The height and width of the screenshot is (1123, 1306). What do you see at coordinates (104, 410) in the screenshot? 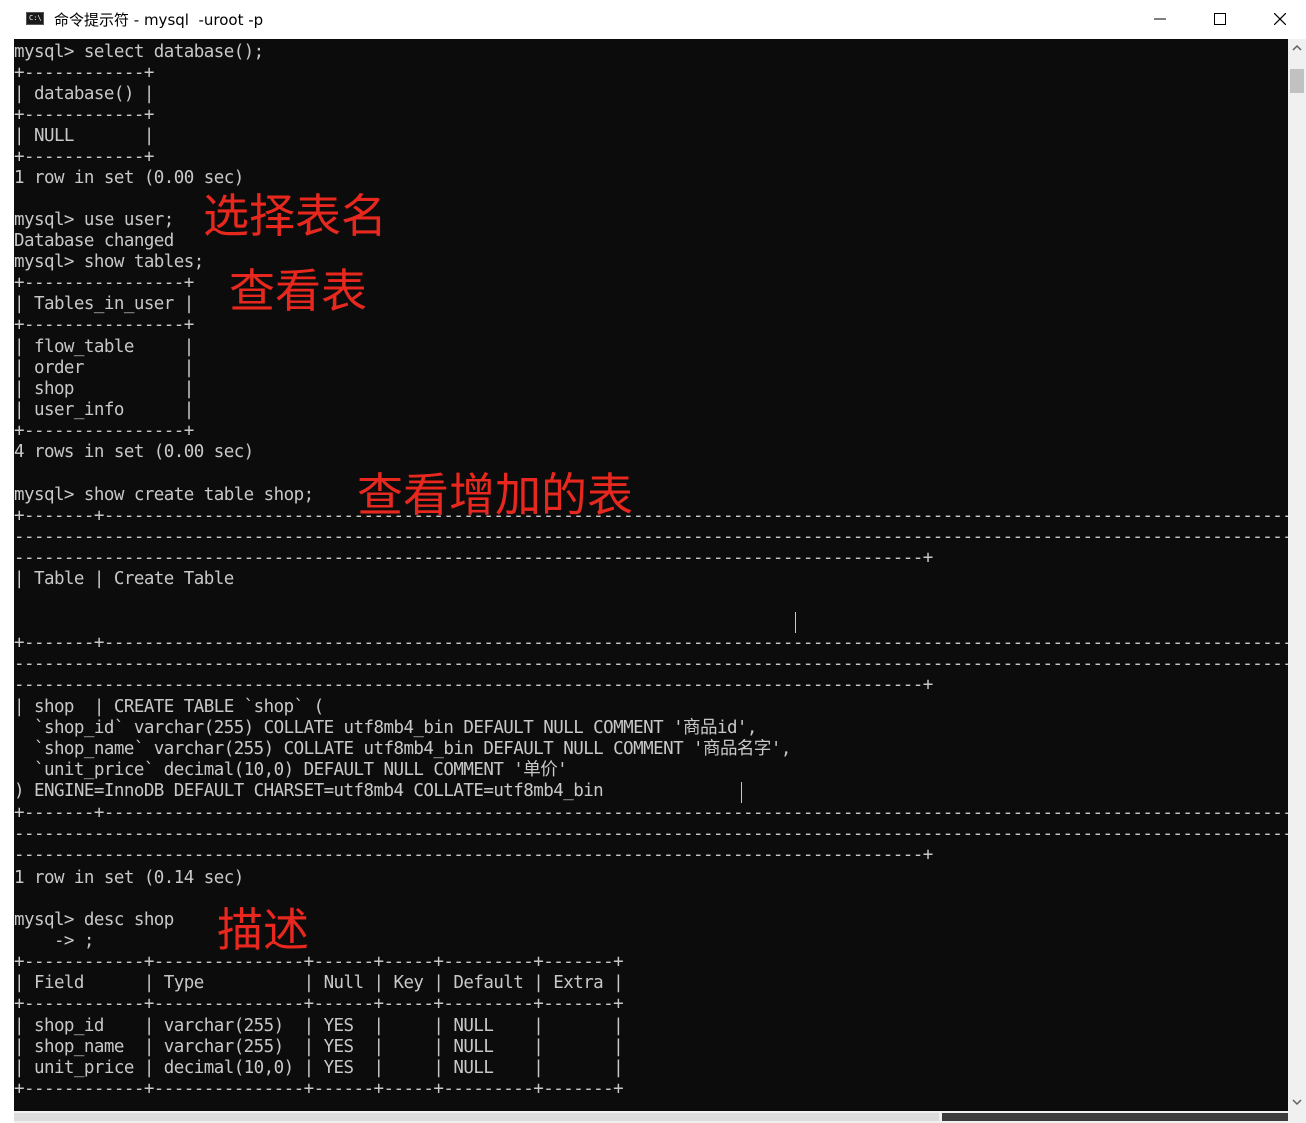
I see `console-line: | user_info |` at bounding box center [104, 410].